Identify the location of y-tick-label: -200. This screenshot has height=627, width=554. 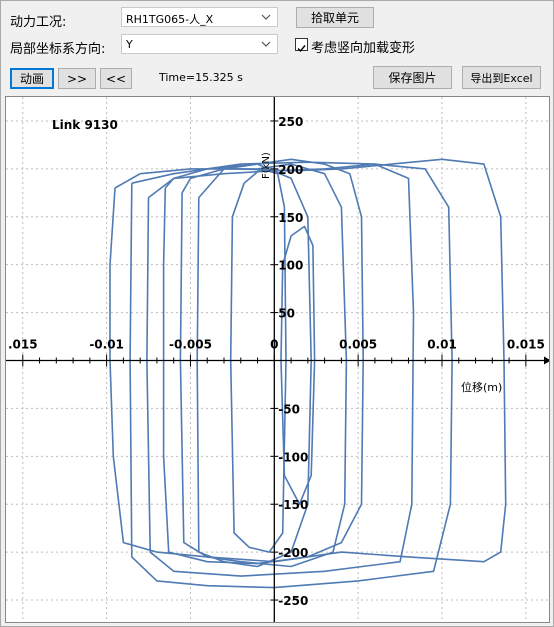
(293, 553).